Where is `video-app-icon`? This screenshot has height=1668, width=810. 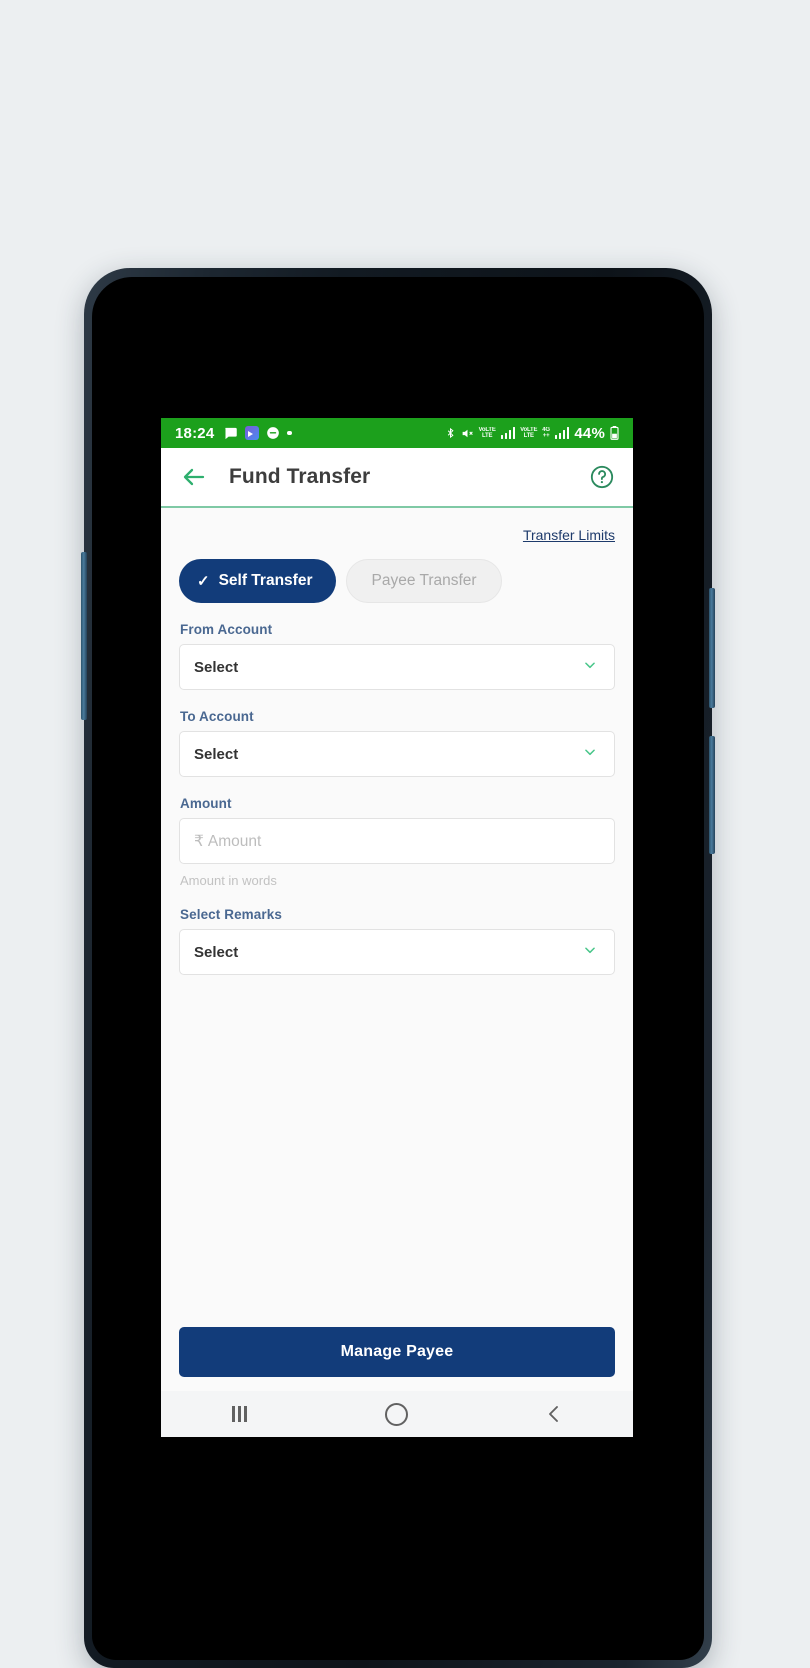 video-app-icon is located at coordinates (252, 433).